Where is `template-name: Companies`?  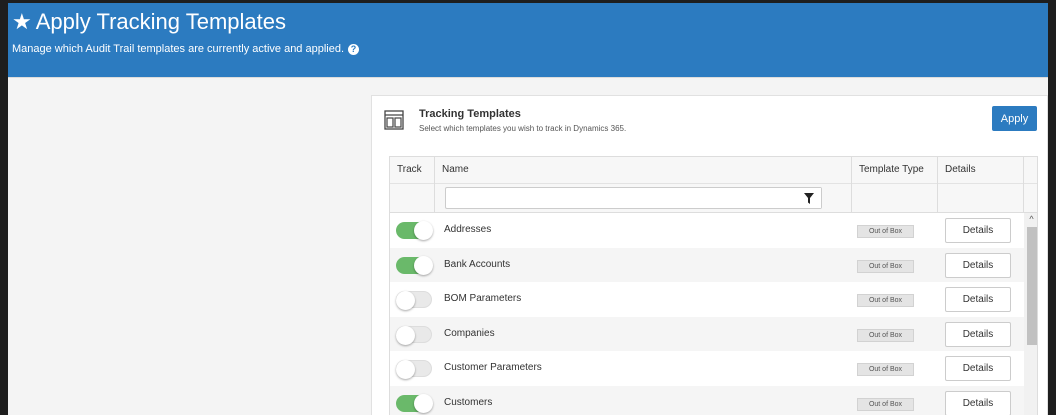 template-name: Companies is located at coordinates (469, 333).